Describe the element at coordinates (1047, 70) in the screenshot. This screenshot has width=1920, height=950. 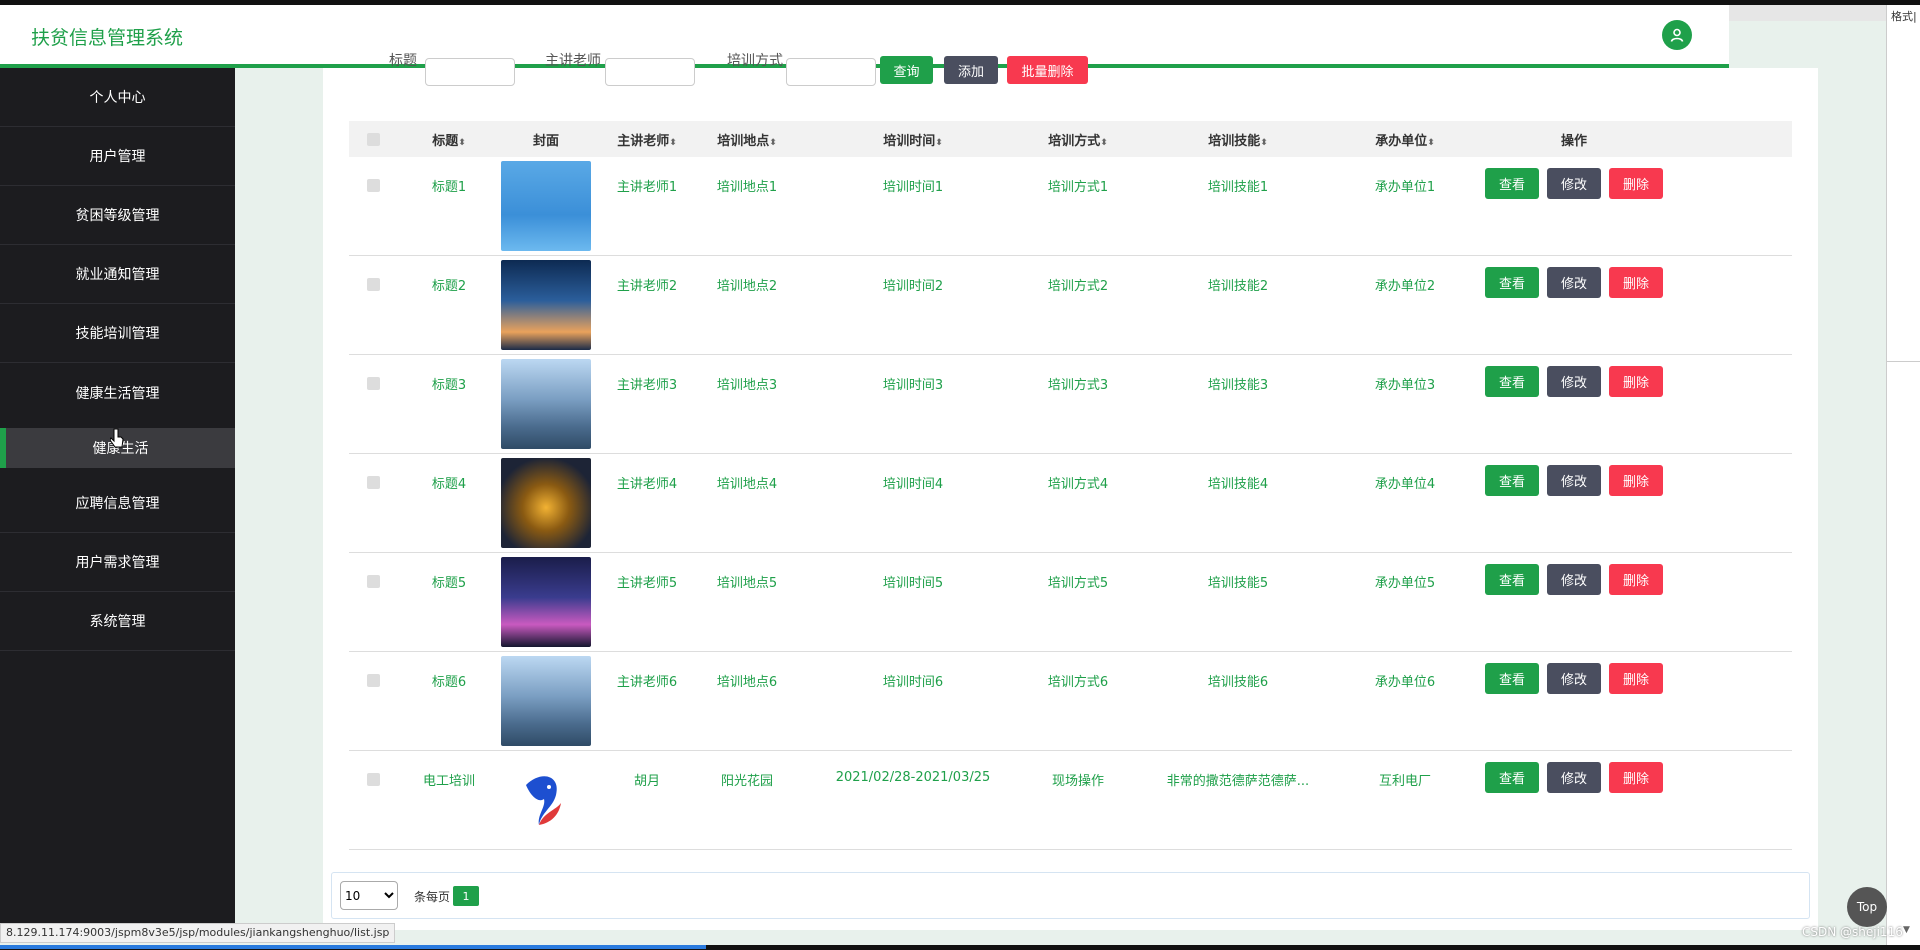
I see `batch-delete-button: 批量删除` at that location.